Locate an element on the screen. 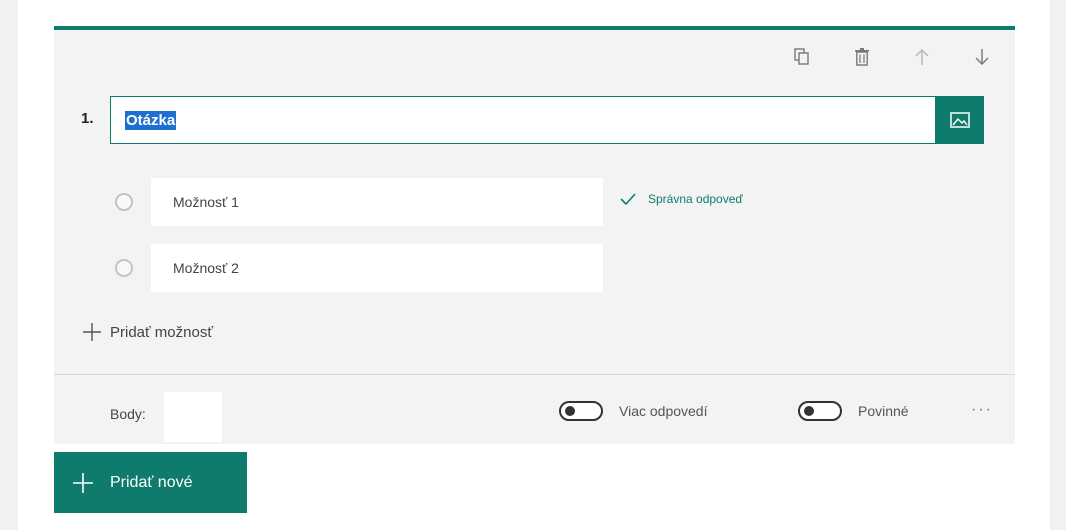 The image size is (1066, 530). correct-answer-toggle: Správna odpoveď is located at coordinates (681, 199).